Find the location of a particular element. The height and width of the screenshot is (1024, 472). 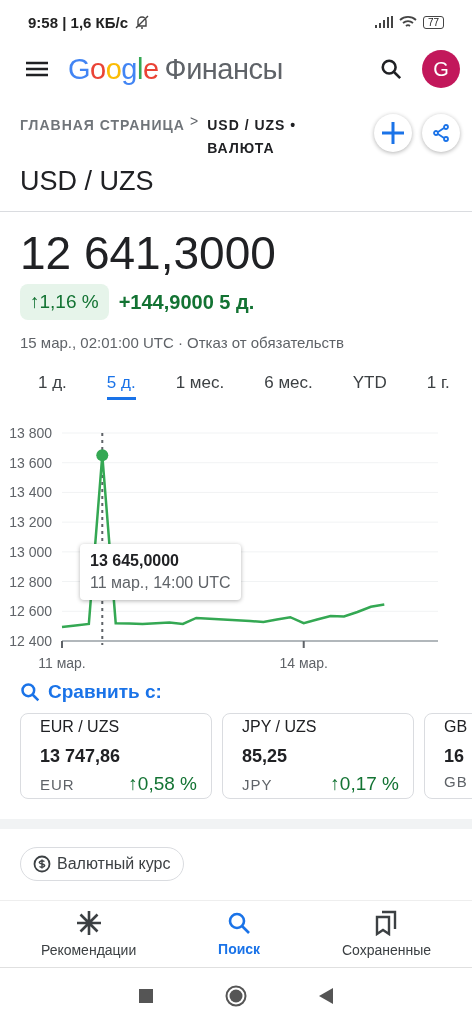

category-chip: Валютный курс is located at coordinates (102, 864).